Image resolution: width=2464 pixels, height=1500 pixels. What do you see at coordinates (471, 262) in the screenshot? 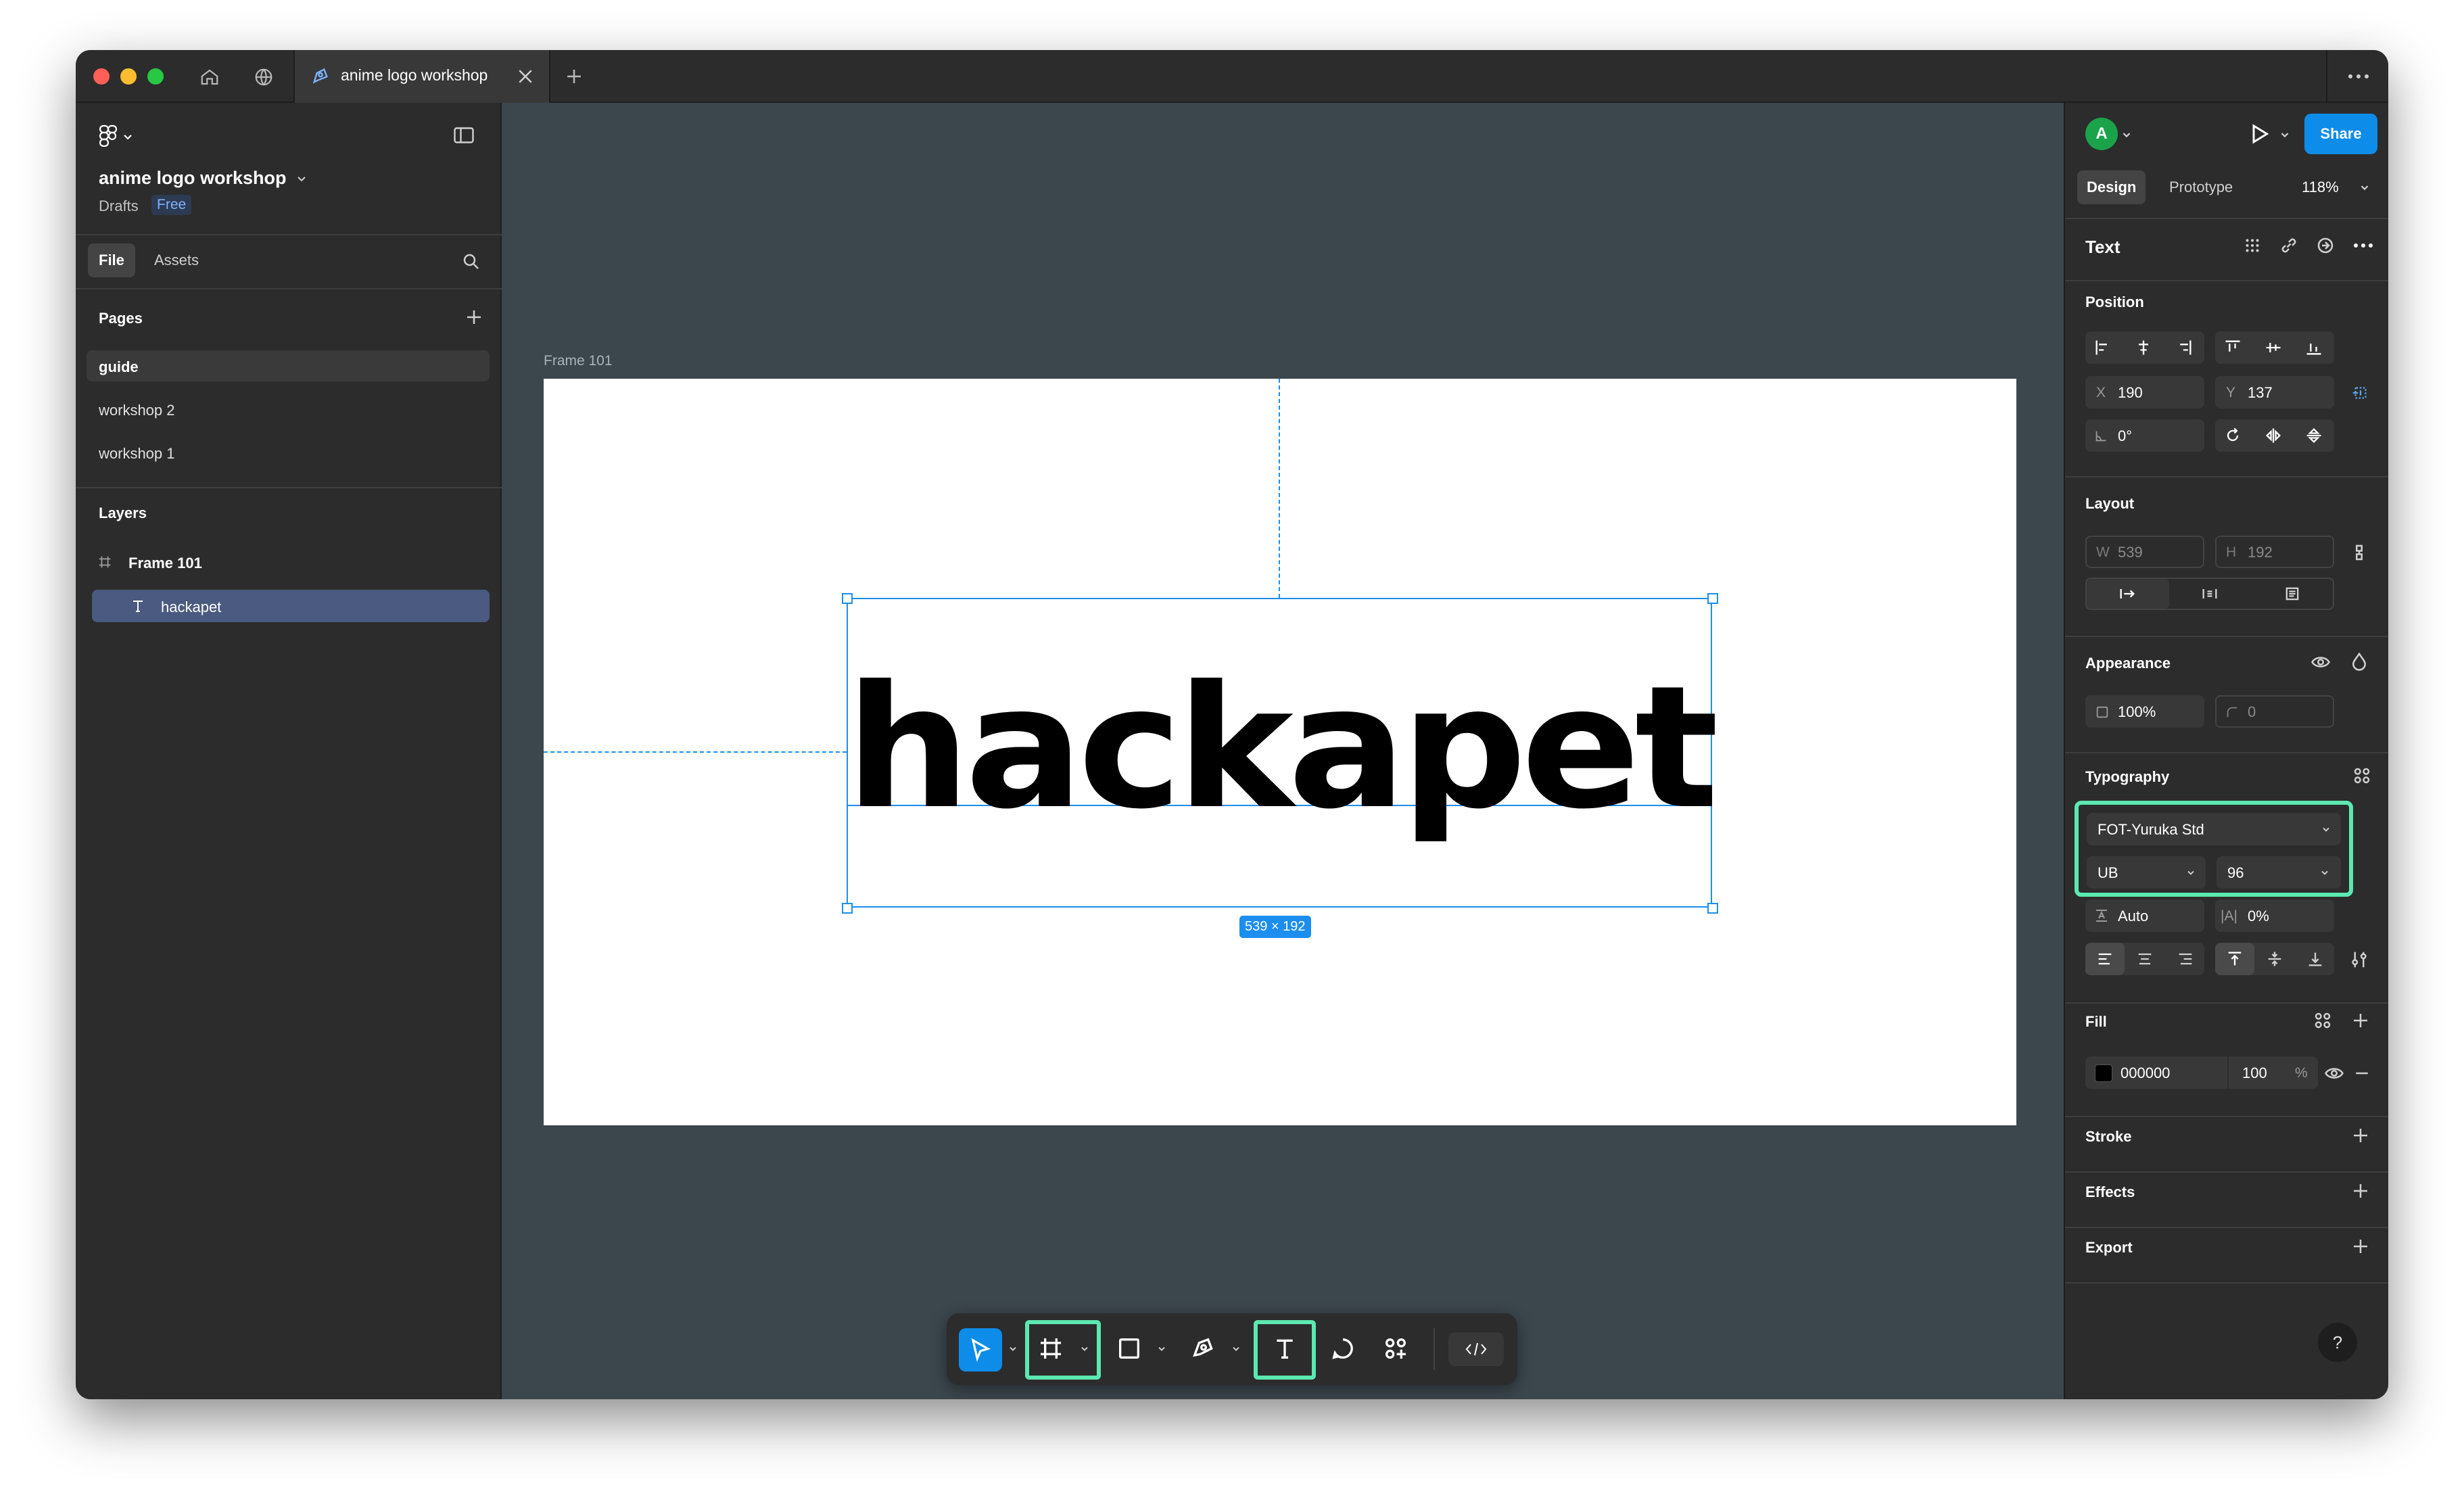
I see `search-icon` at bounding box center [471, 262].